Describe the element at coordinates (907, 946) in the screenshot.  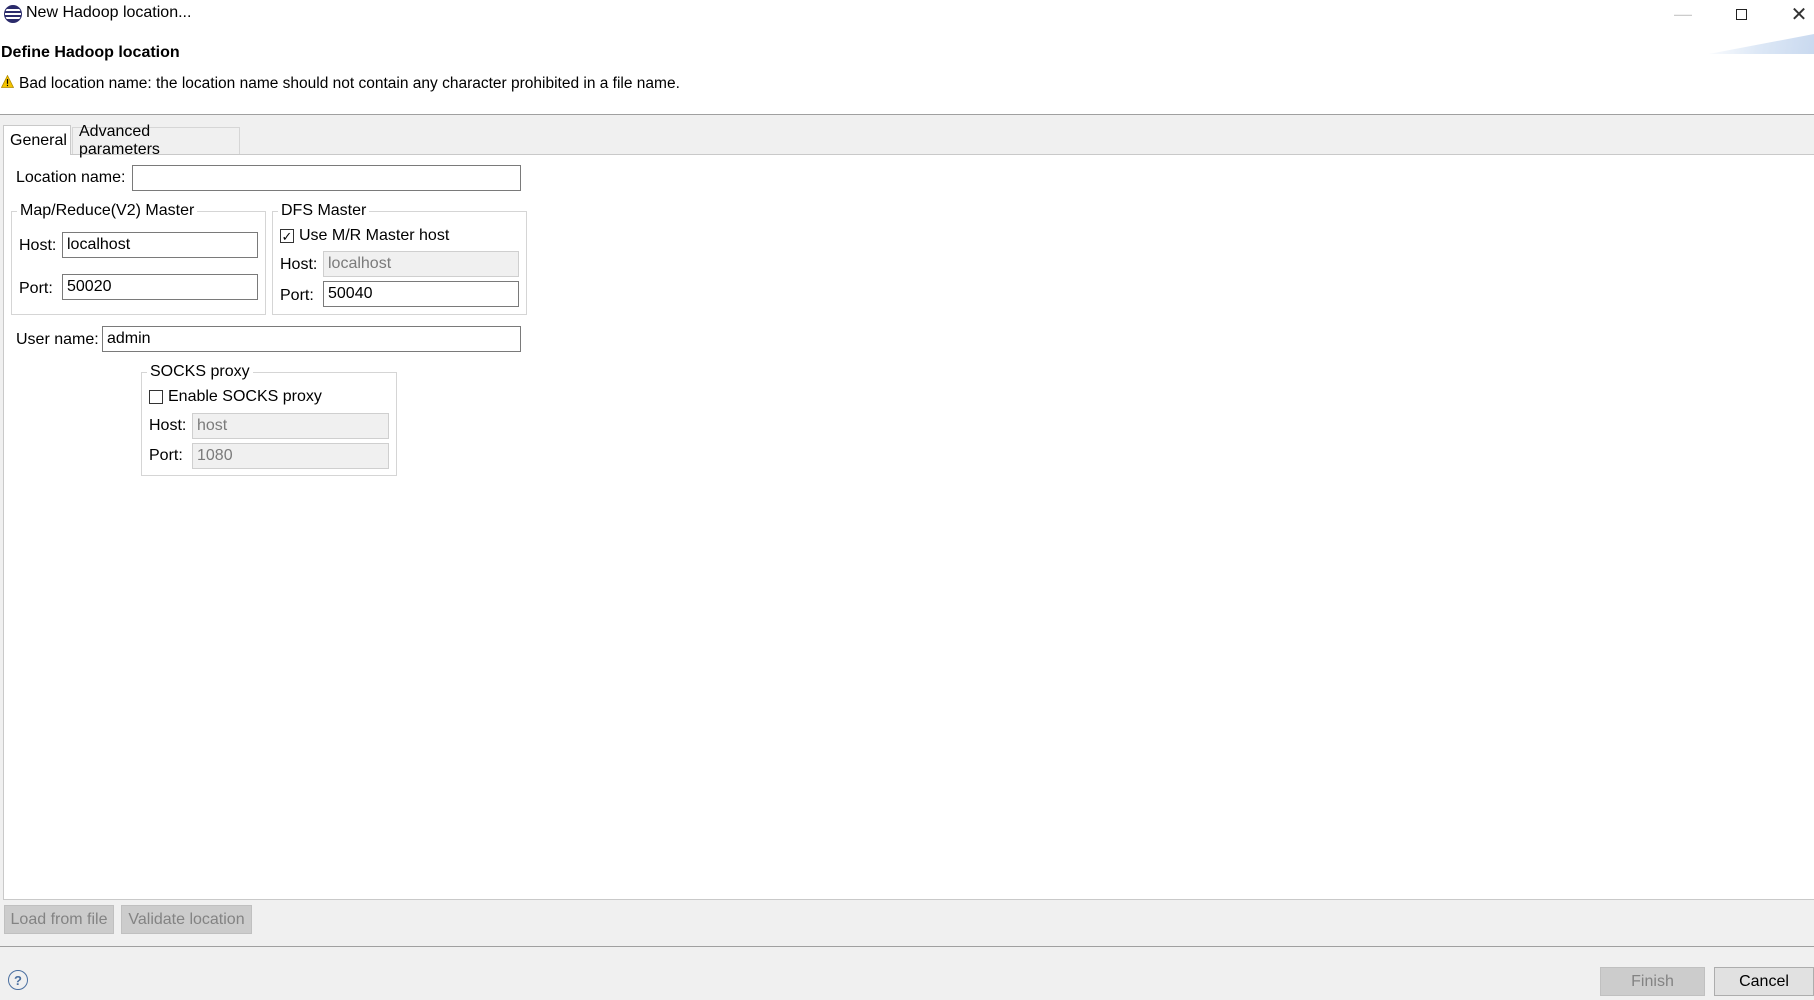
I see `footer-divider` at that location.